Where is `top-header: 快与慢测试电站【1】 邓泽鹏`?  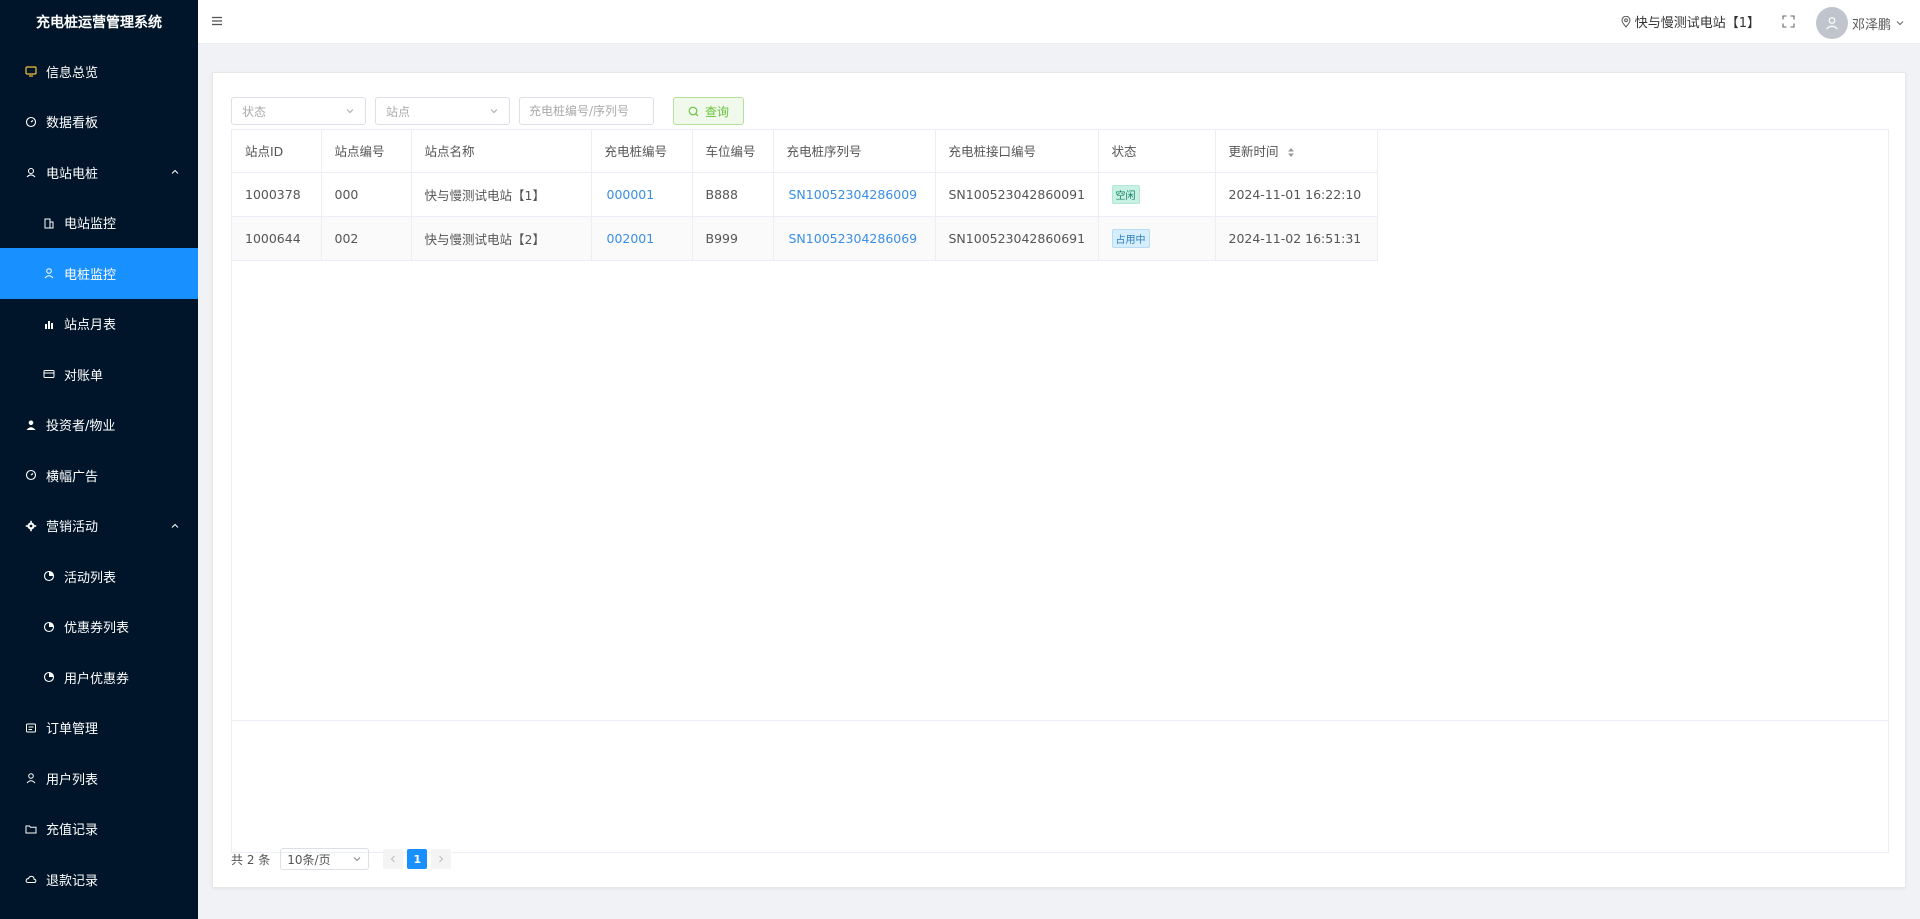 top-header: 快与慢测试电站【1】 邓泽鹏 is located at coordinates (1059, 22).